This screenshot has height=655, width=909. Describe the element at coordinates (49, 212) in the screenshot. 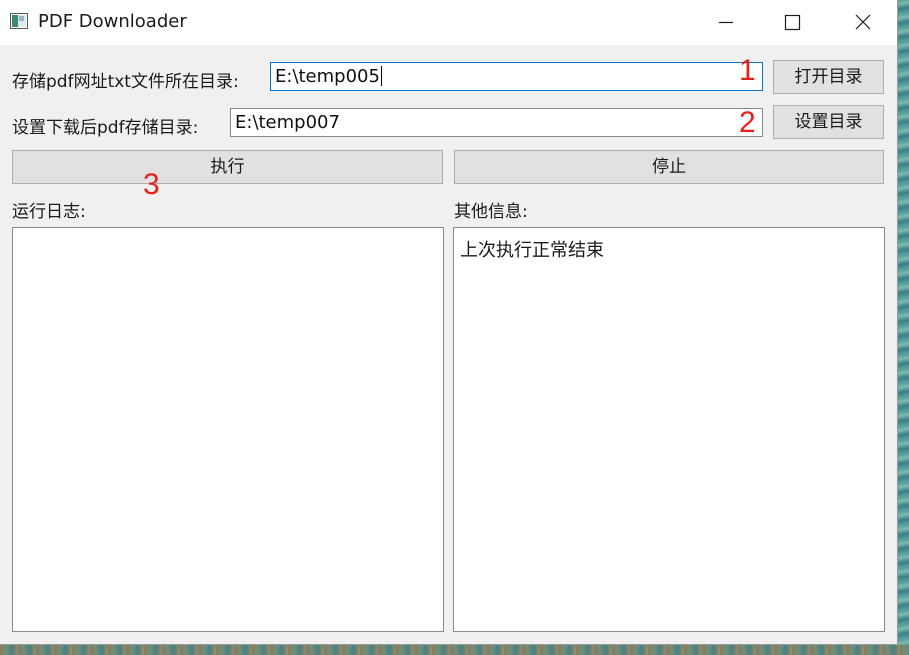

I see `log-label: 运行日志:` at that location.